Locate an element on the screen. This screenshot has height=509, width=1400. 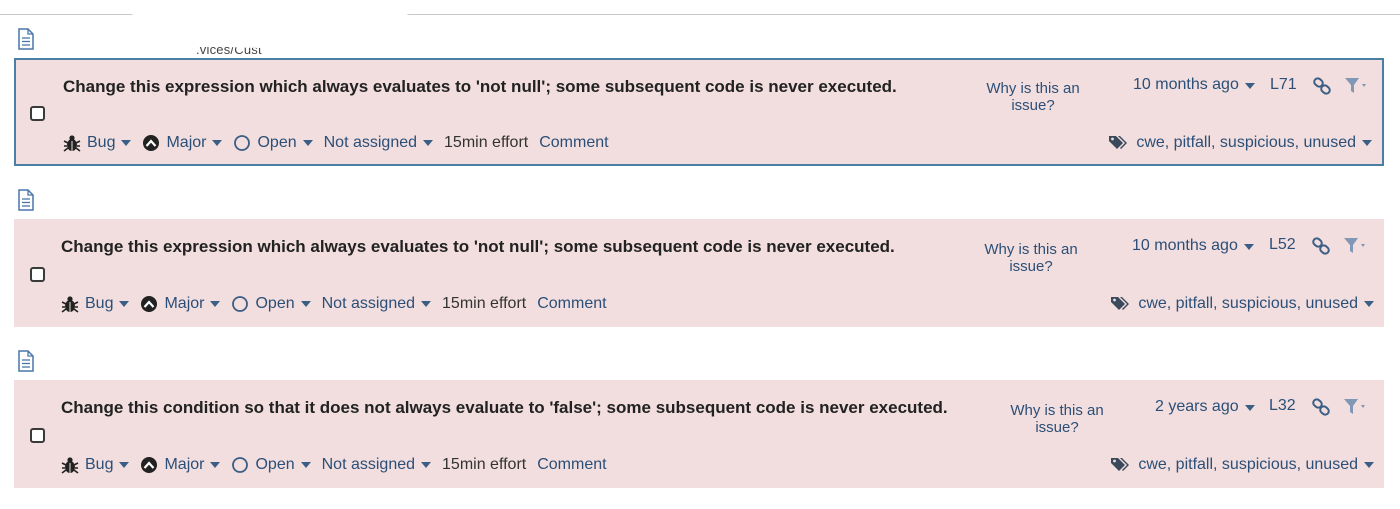
issue-age-dropdown: 2 years ago is located at coordinates (1205, 407).